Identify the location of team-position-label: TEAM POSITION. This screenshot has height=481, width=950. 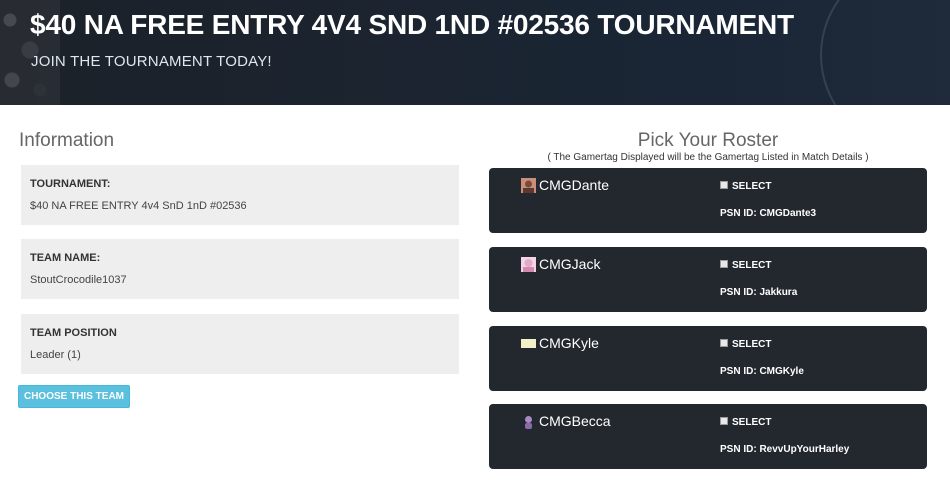
(73, 333).